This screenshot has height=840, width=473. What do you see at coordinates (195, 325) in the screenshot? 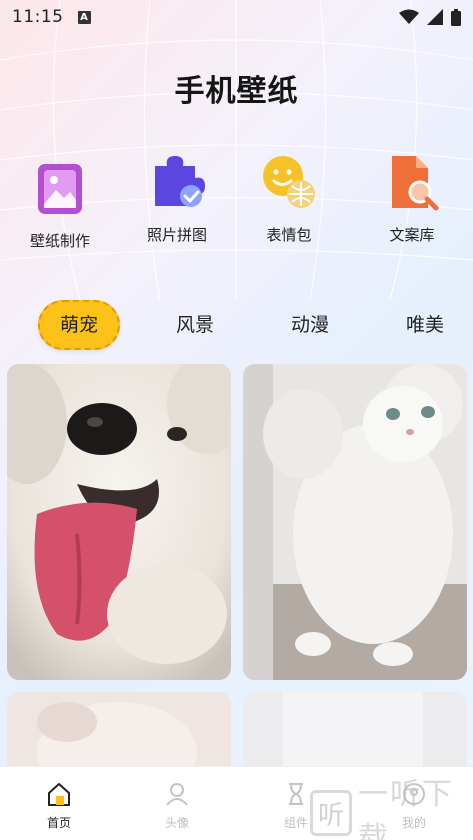
I see `tab-scenery: 风景` at bounding box center [195, 325].